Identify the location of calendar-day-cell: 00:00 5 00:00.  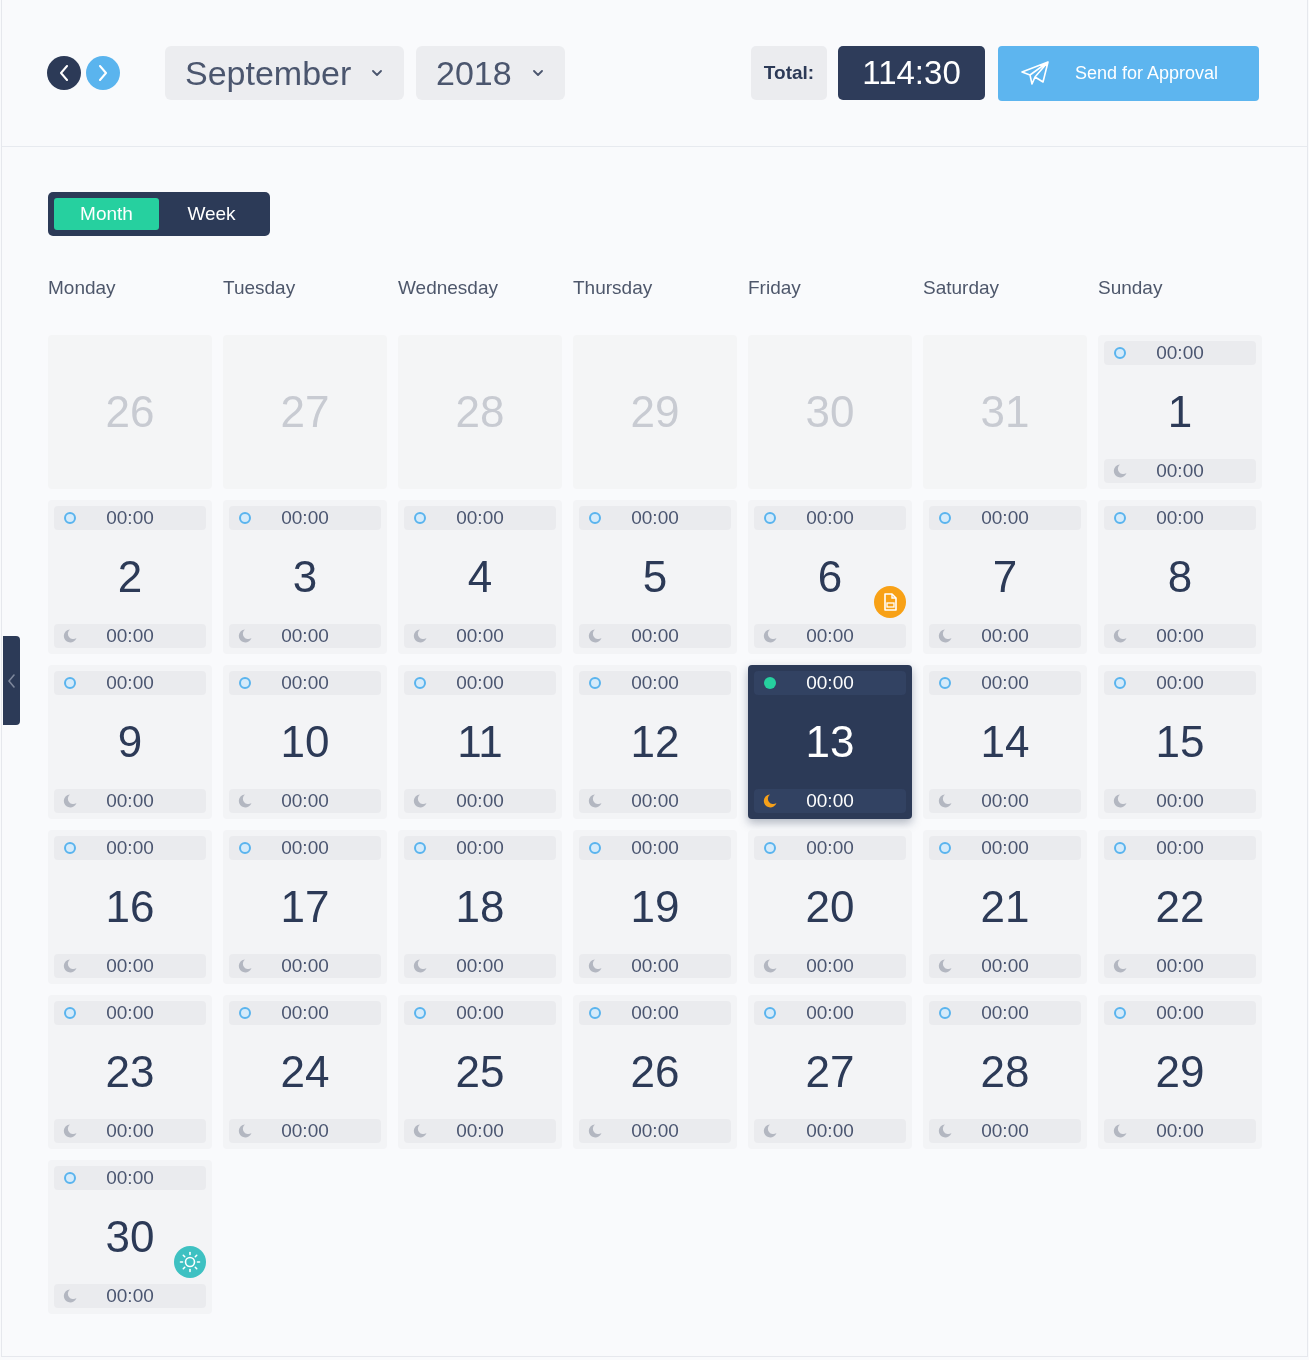
(655, 577).